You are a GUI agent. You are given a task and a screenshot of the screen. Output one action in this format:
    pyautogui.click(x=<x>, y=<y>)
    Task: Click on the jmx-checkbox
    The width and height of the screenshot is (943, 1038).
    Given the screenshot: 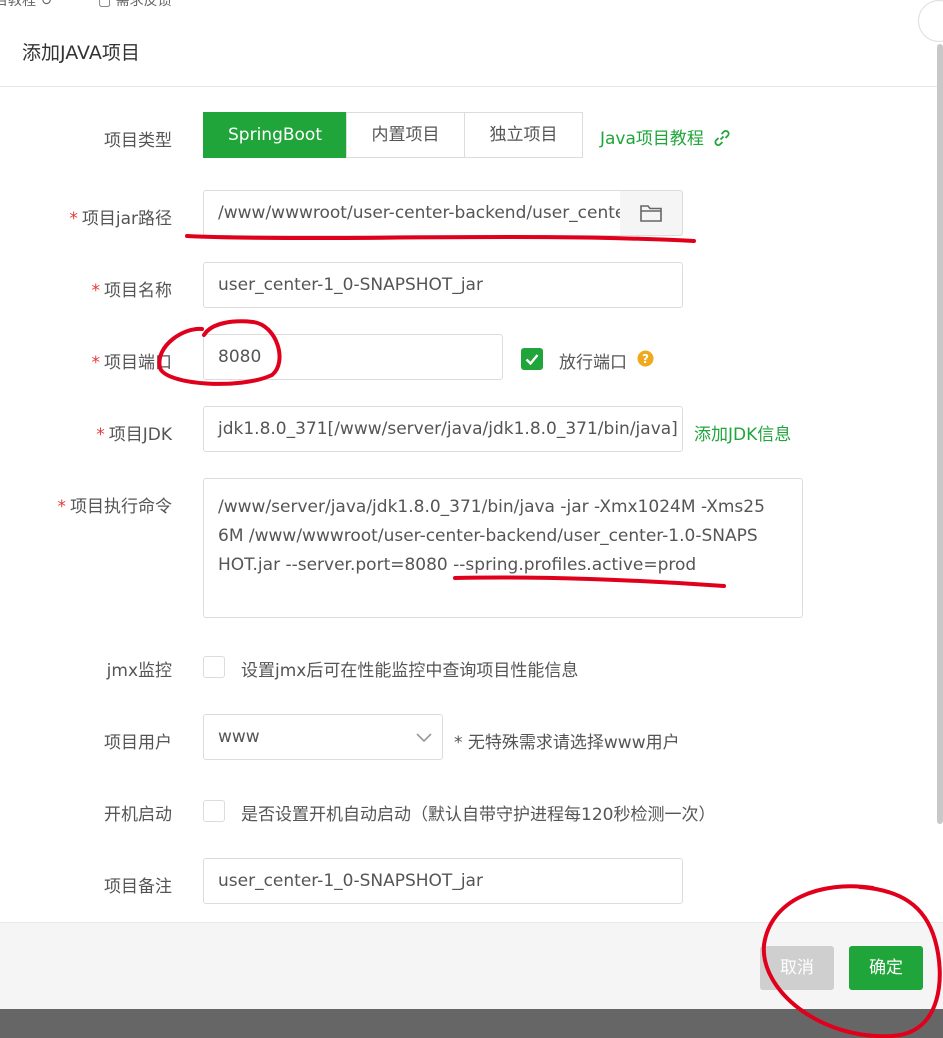 What is the action you would take?
    pyautogui.click(x=214, y=667)
    